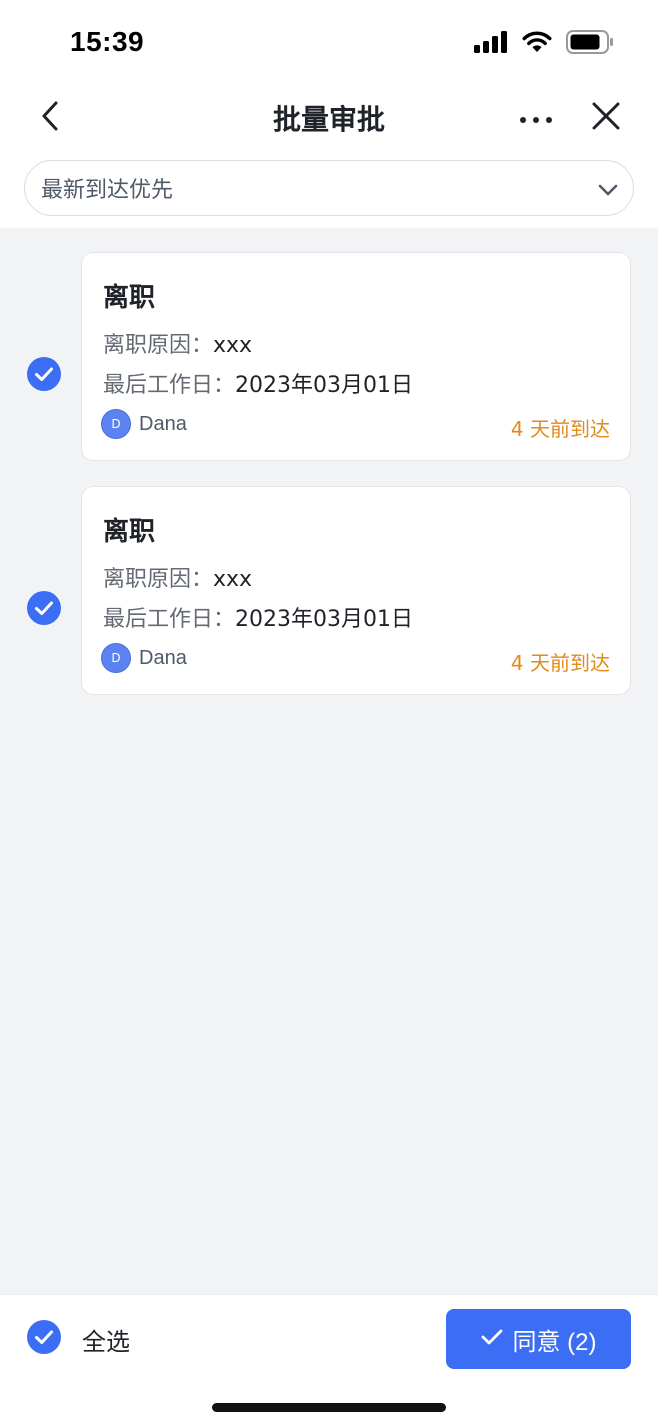 Image resolution: width=658 pixels, height=1424 pixels. What do you see at coordinates (106, 1341) in the screenshot?
I see `select-all-label: 全选` at bounding box center [106, 1341].